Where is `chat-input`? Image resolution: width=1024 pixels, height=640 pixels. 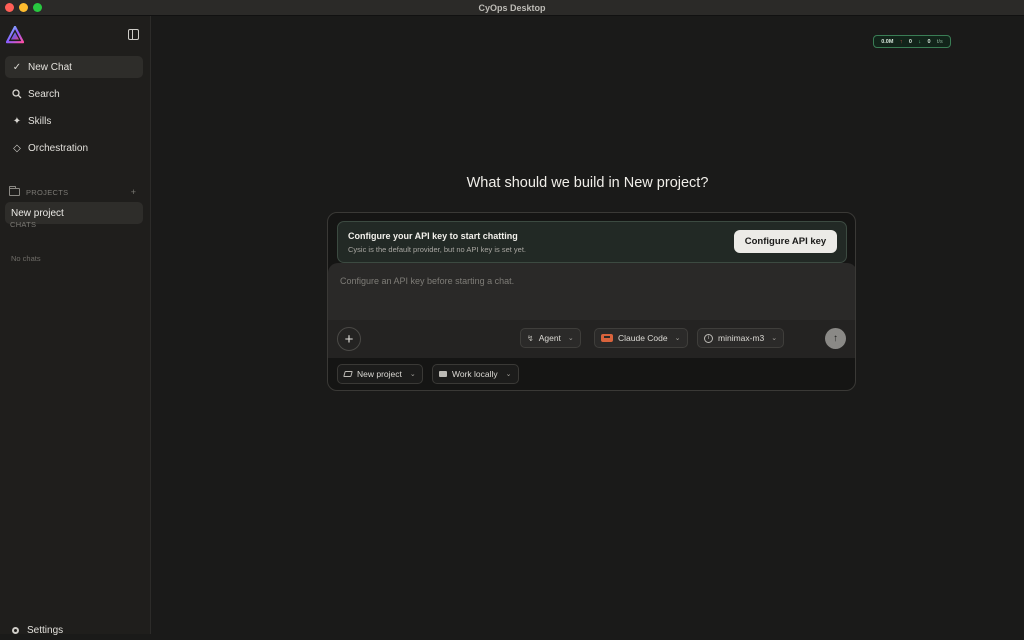 chat-input is located at coordinates (590, 281).